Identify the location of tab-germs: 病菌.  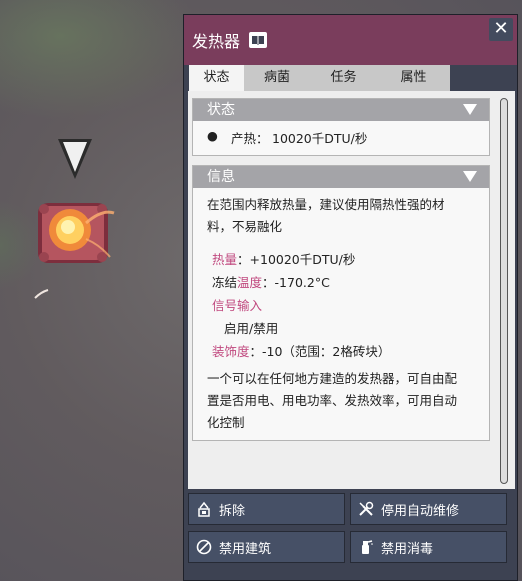
(277, 78).